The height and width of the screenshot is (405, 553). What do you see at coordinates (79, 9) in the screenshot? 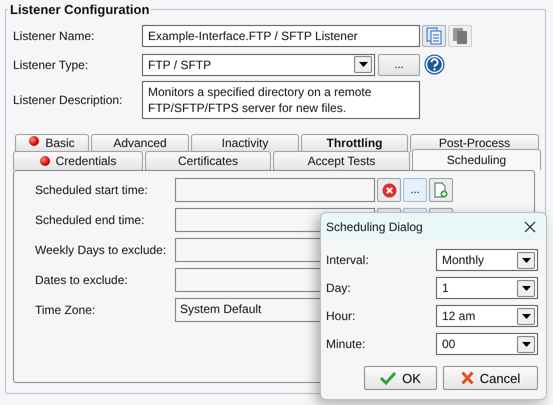
I see `group-title: Listener Configuration` at bounding box center [79, 9].